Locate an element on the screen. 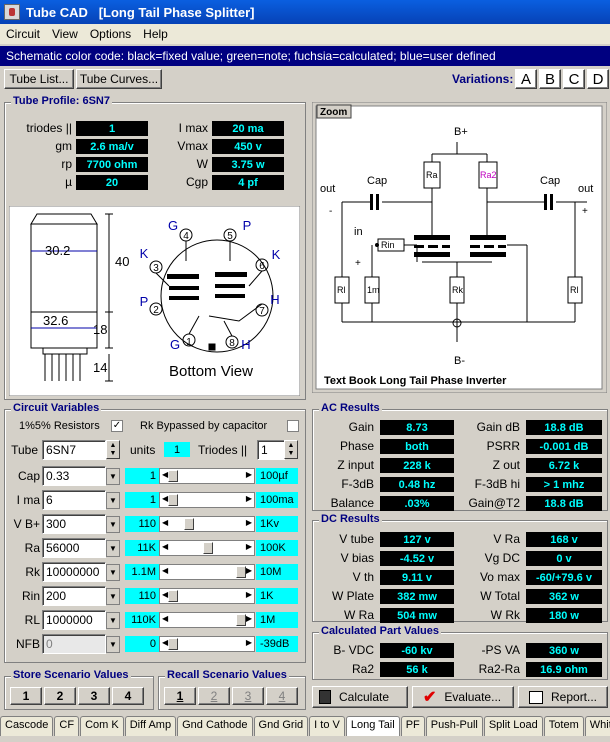 The height and width of the screenshot is (742, 610). variation-c-button: C is located at coordinates (574, 79).